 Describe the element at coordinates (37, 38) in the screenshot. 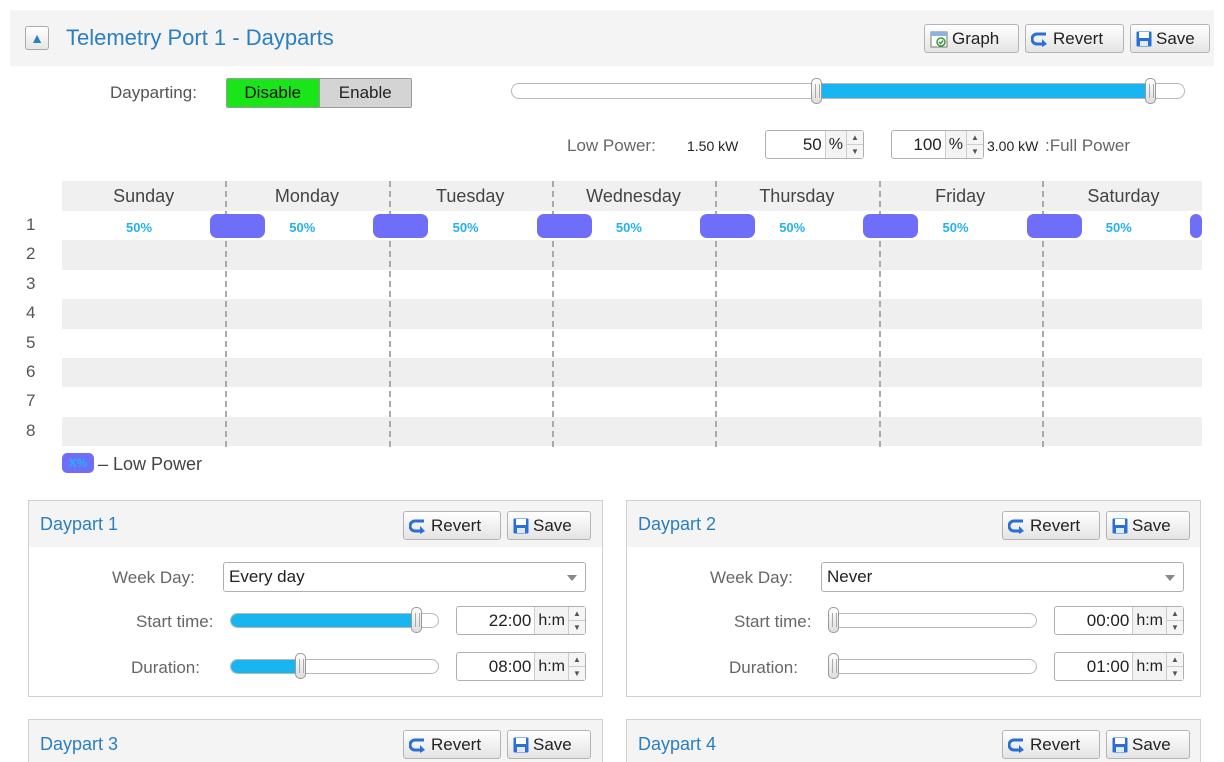

I see `chevron-up-icon: ▲` at that location.